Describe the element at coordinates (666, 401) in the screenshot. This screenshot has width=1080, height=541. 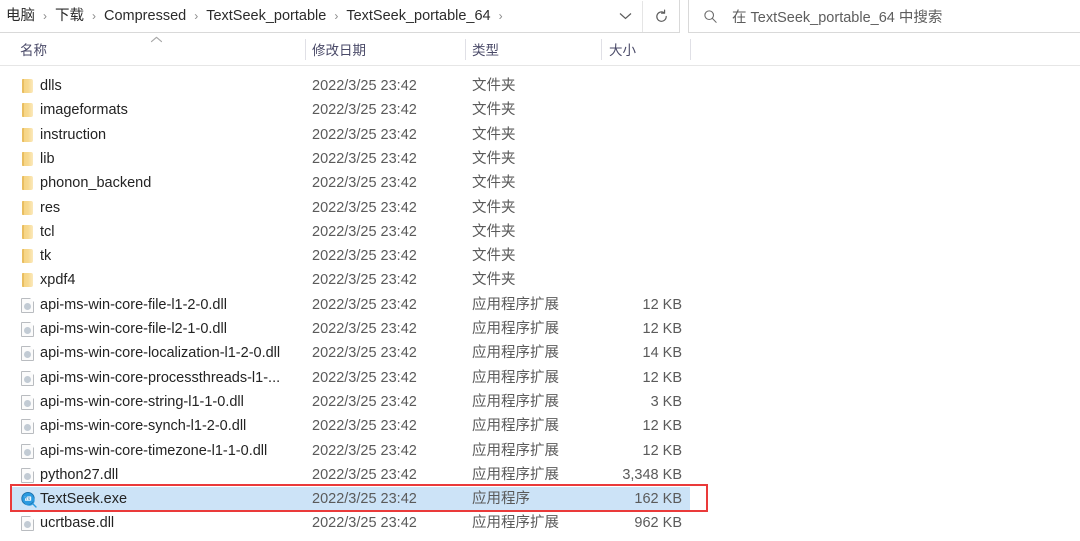
I see `file-size: 3 KB` at that location.